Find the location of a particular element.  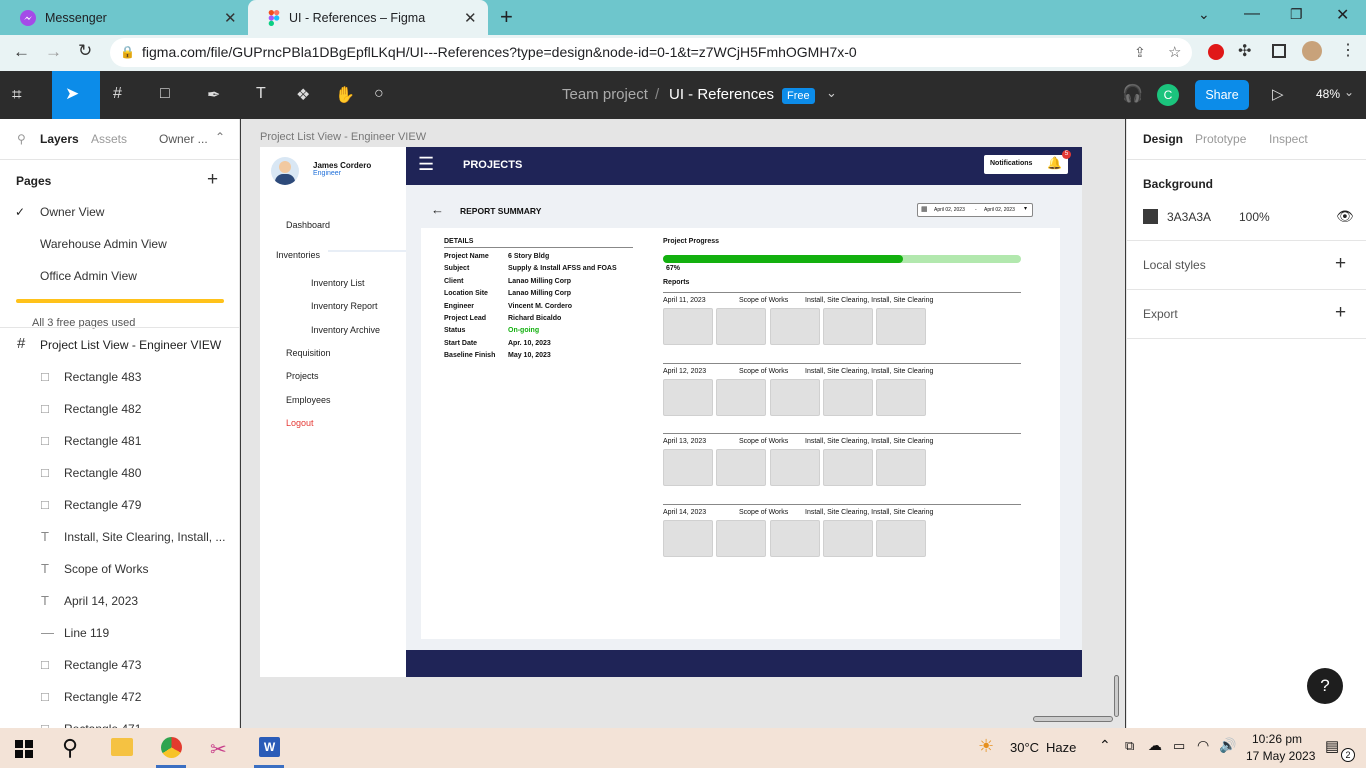

tab-assets: Assets is located at coordinates (109, 139).